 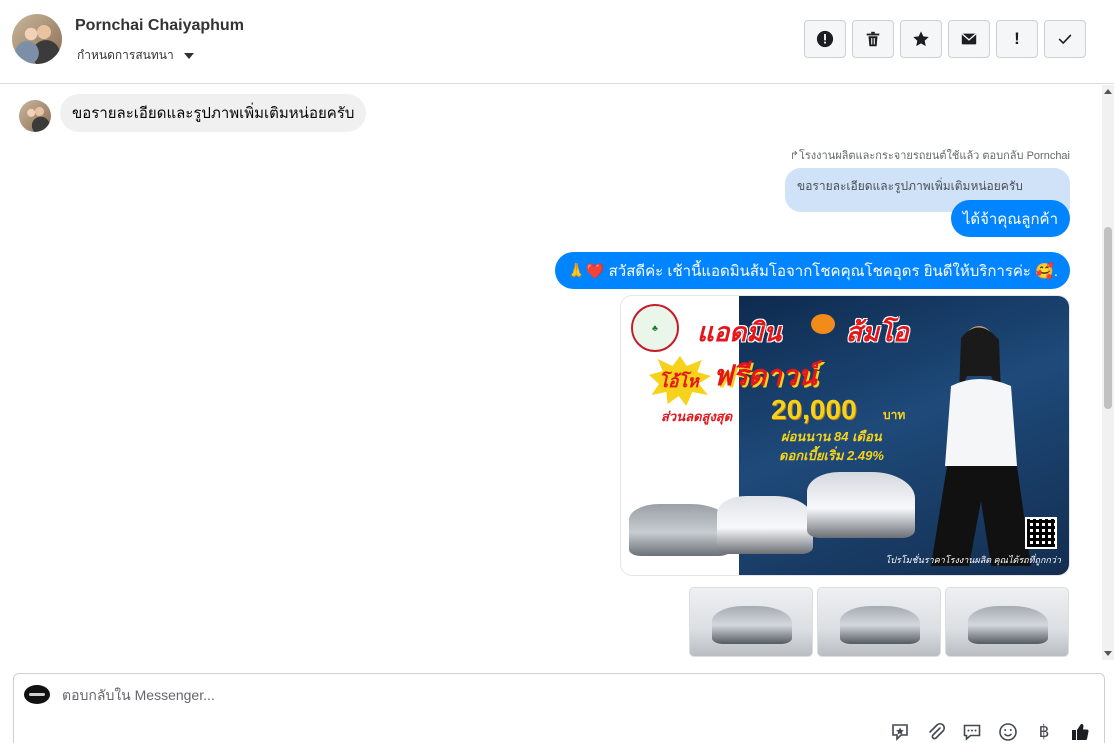 I want to click on admin-person-illustration, so click(x=981, y=446).